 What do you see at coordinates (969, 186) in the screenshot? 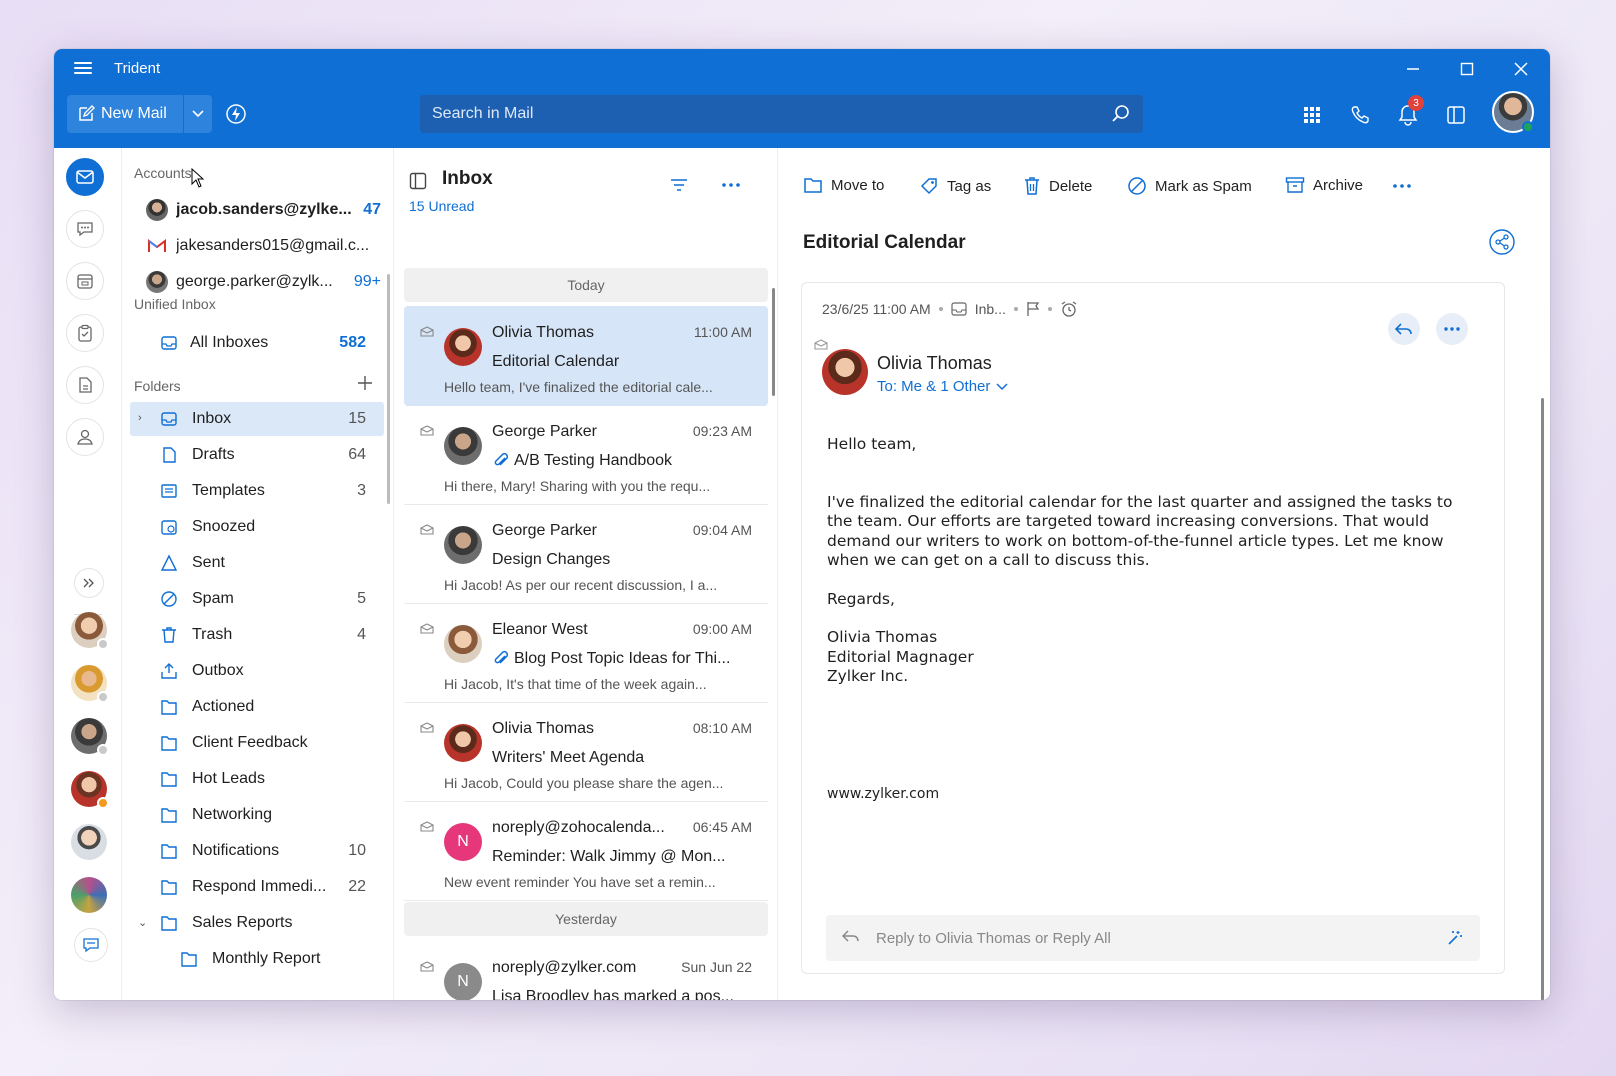
I see `action-label: Tag as` at bounding box center [969, 186].